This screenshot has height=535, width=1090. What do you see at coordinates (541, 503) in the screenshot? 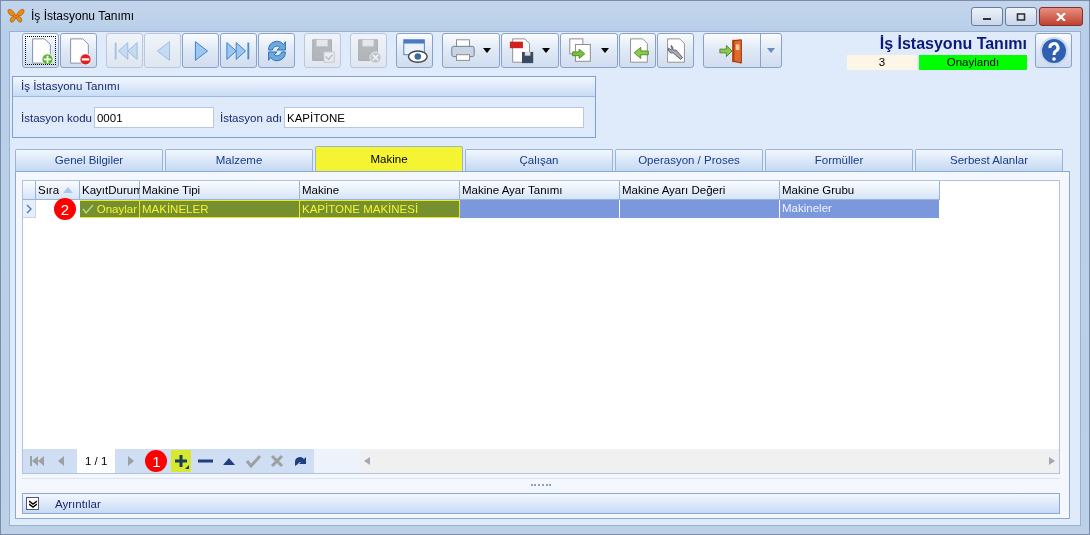
I see `details-bar: Ayrıntılar` at bounding box center [541, 503].